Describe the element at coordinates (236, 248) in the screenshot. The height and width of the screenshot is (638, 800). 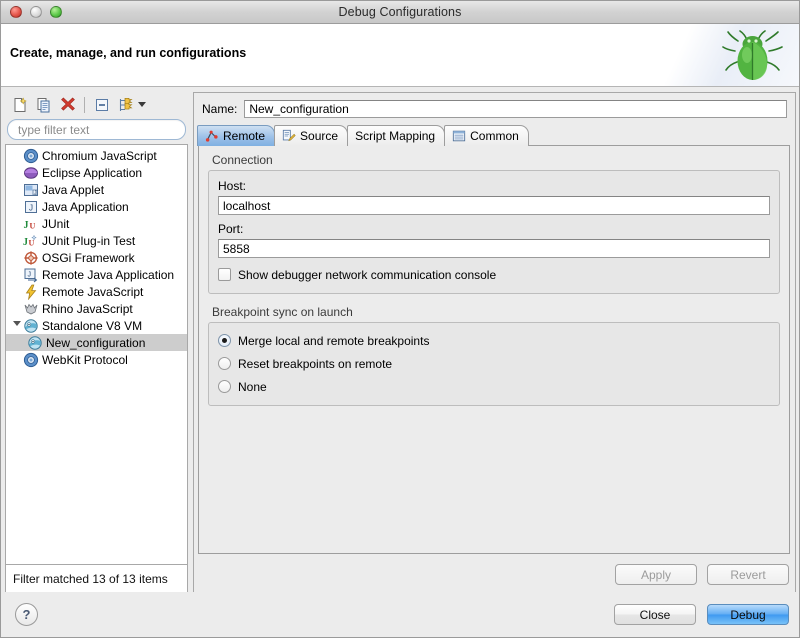
I see `port-input-value: 5858` at that location.